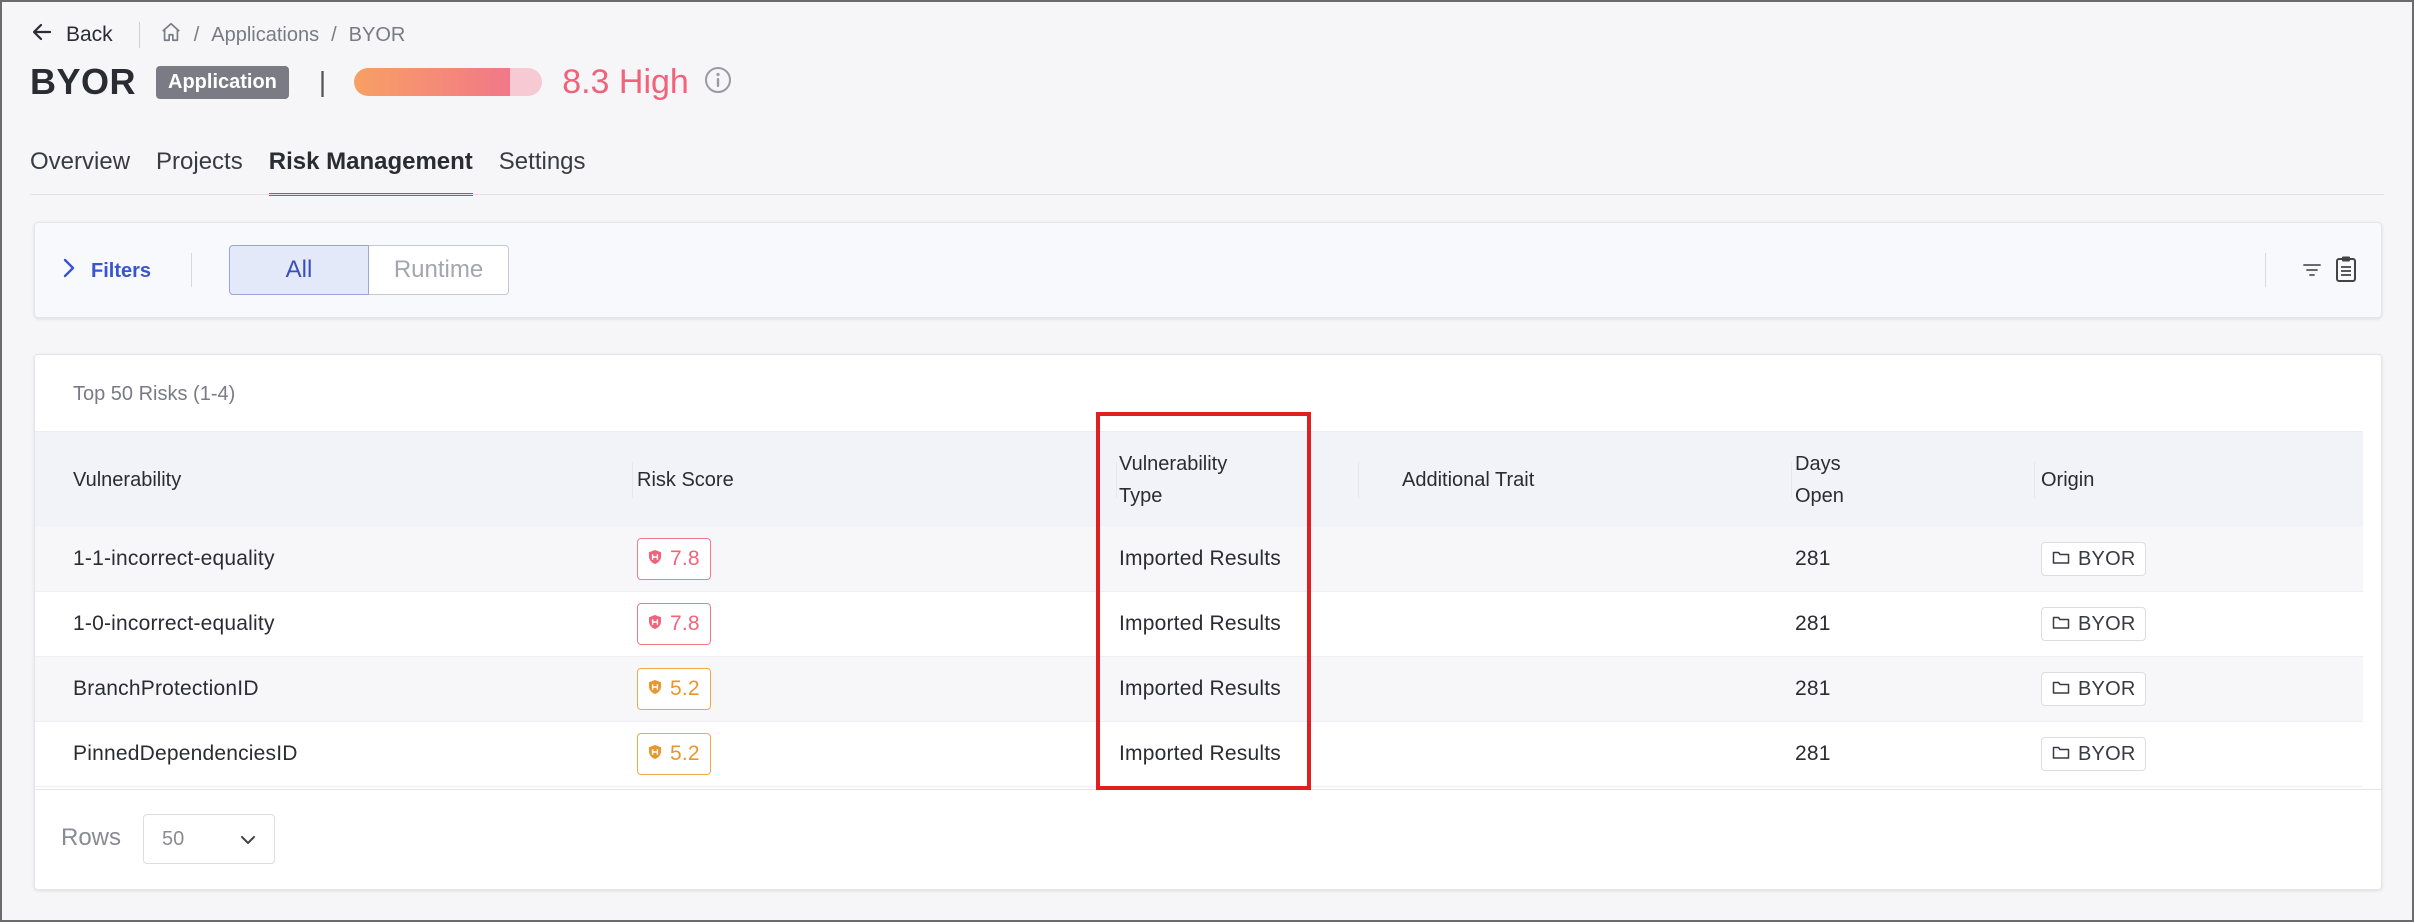 The image size is (2414, 922). Describe the element at coordinates (91, 837) in the screenshot. I see `rows-per-page-label: Rows` at that location.